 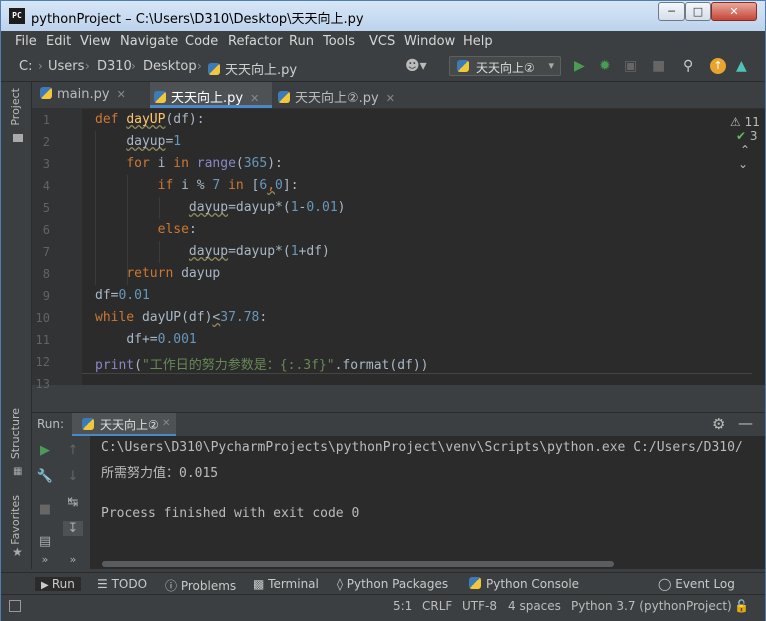 I want to click on line-number: 9, so click(x=46, y=296).